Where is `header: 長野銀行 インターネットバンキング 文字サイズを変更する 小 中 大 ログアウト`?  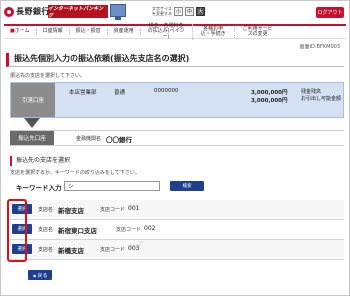 header: 長野銀行 インターネットバンキング 文字サイズを変更する 小 中 大 ログアウト is located at coordinates (175, 13).